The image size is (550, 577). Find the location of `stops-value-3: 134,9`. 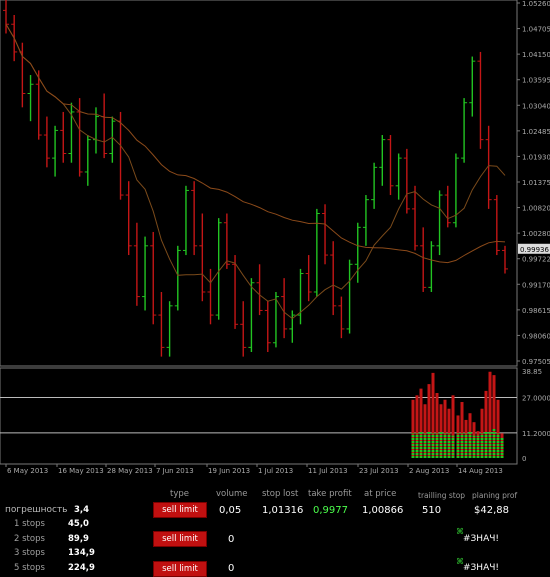

stops-value-3: 134,9 is located at coordinates (81, 553).